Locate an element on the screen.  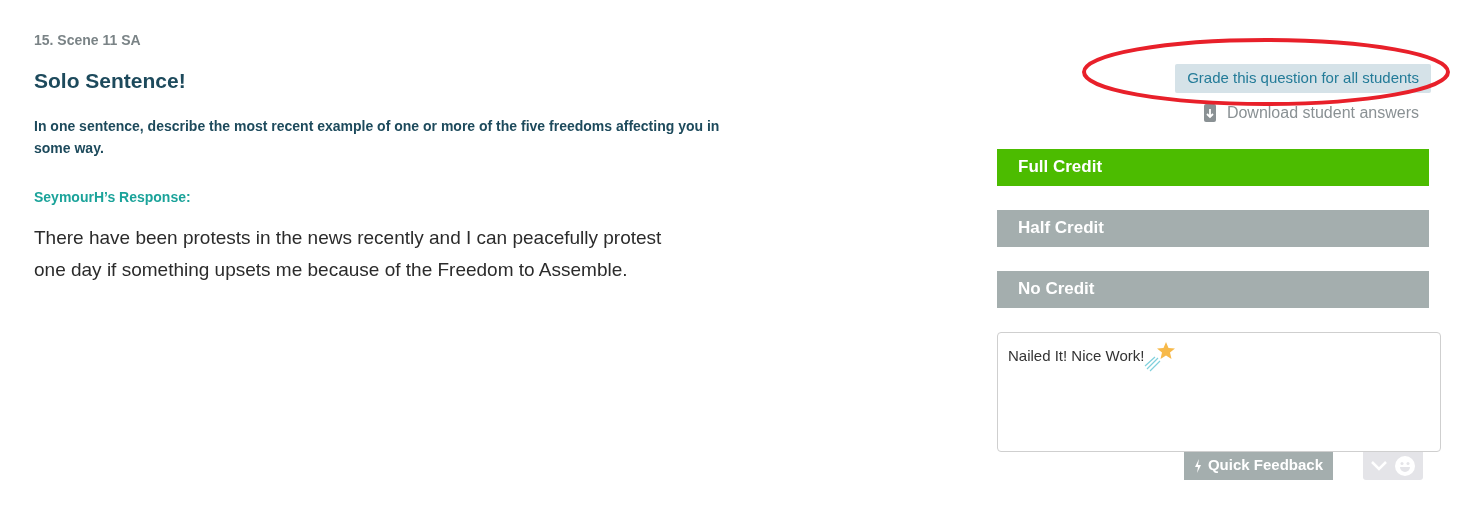
chevron-down-icon is located at coordinates (1379, 465).